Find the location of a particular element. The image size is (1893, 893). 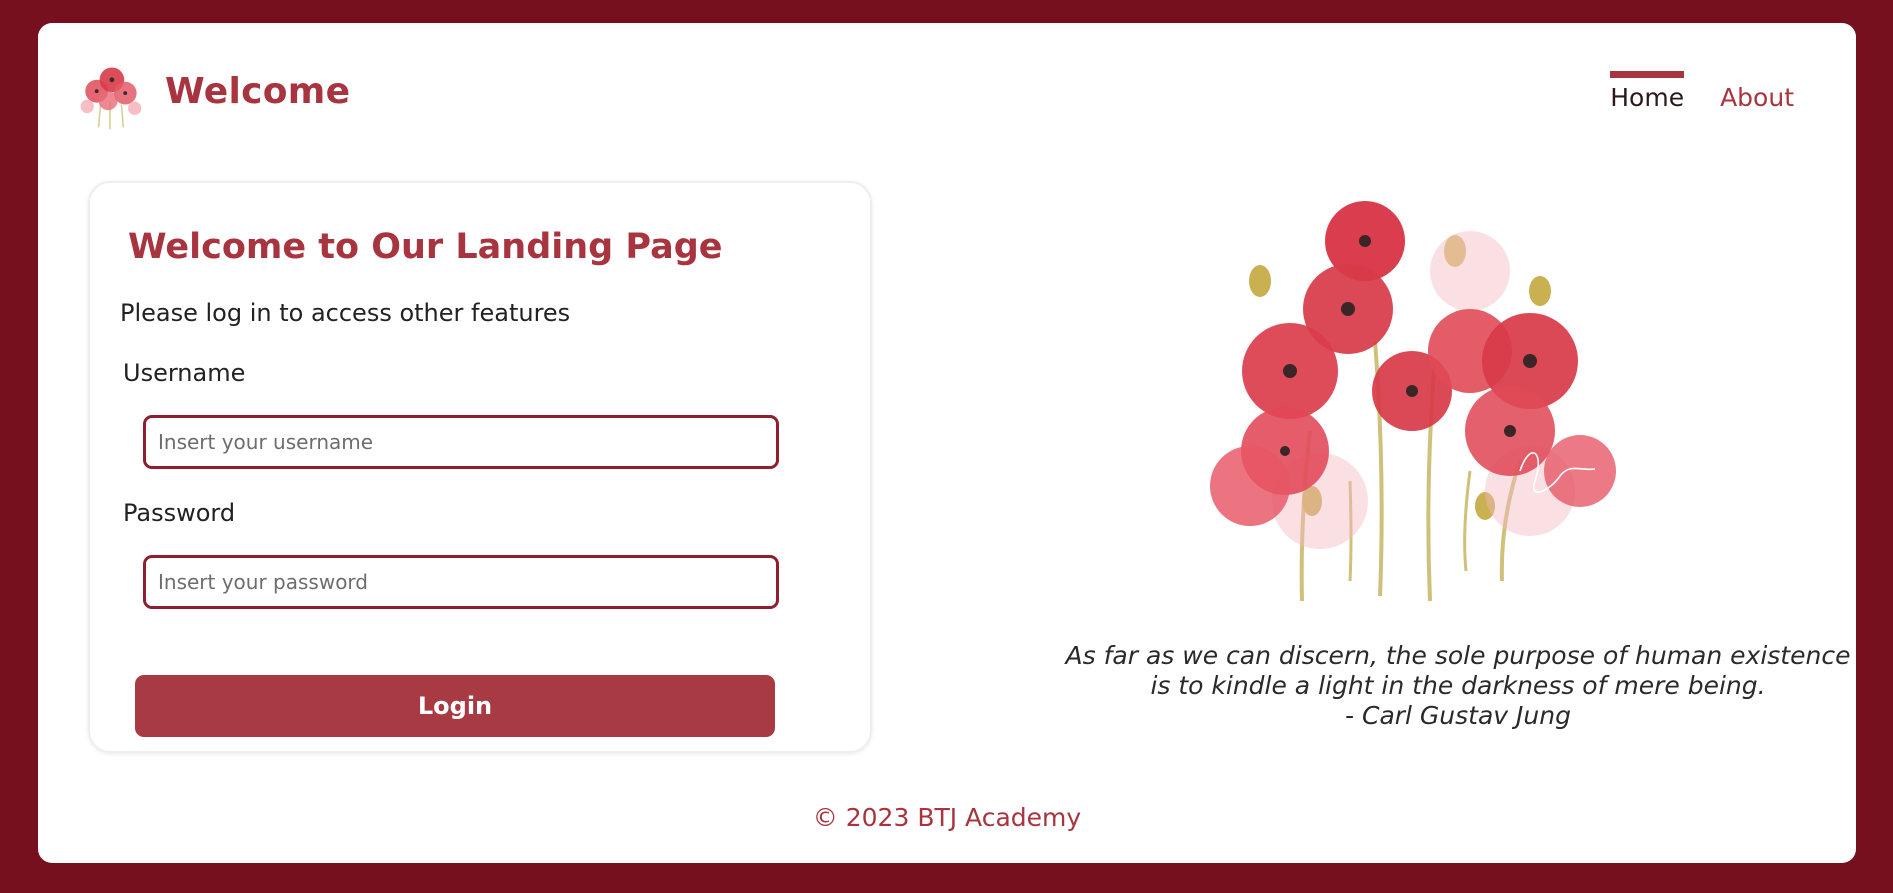

login-button: Login is located at coordinates (455, 706).